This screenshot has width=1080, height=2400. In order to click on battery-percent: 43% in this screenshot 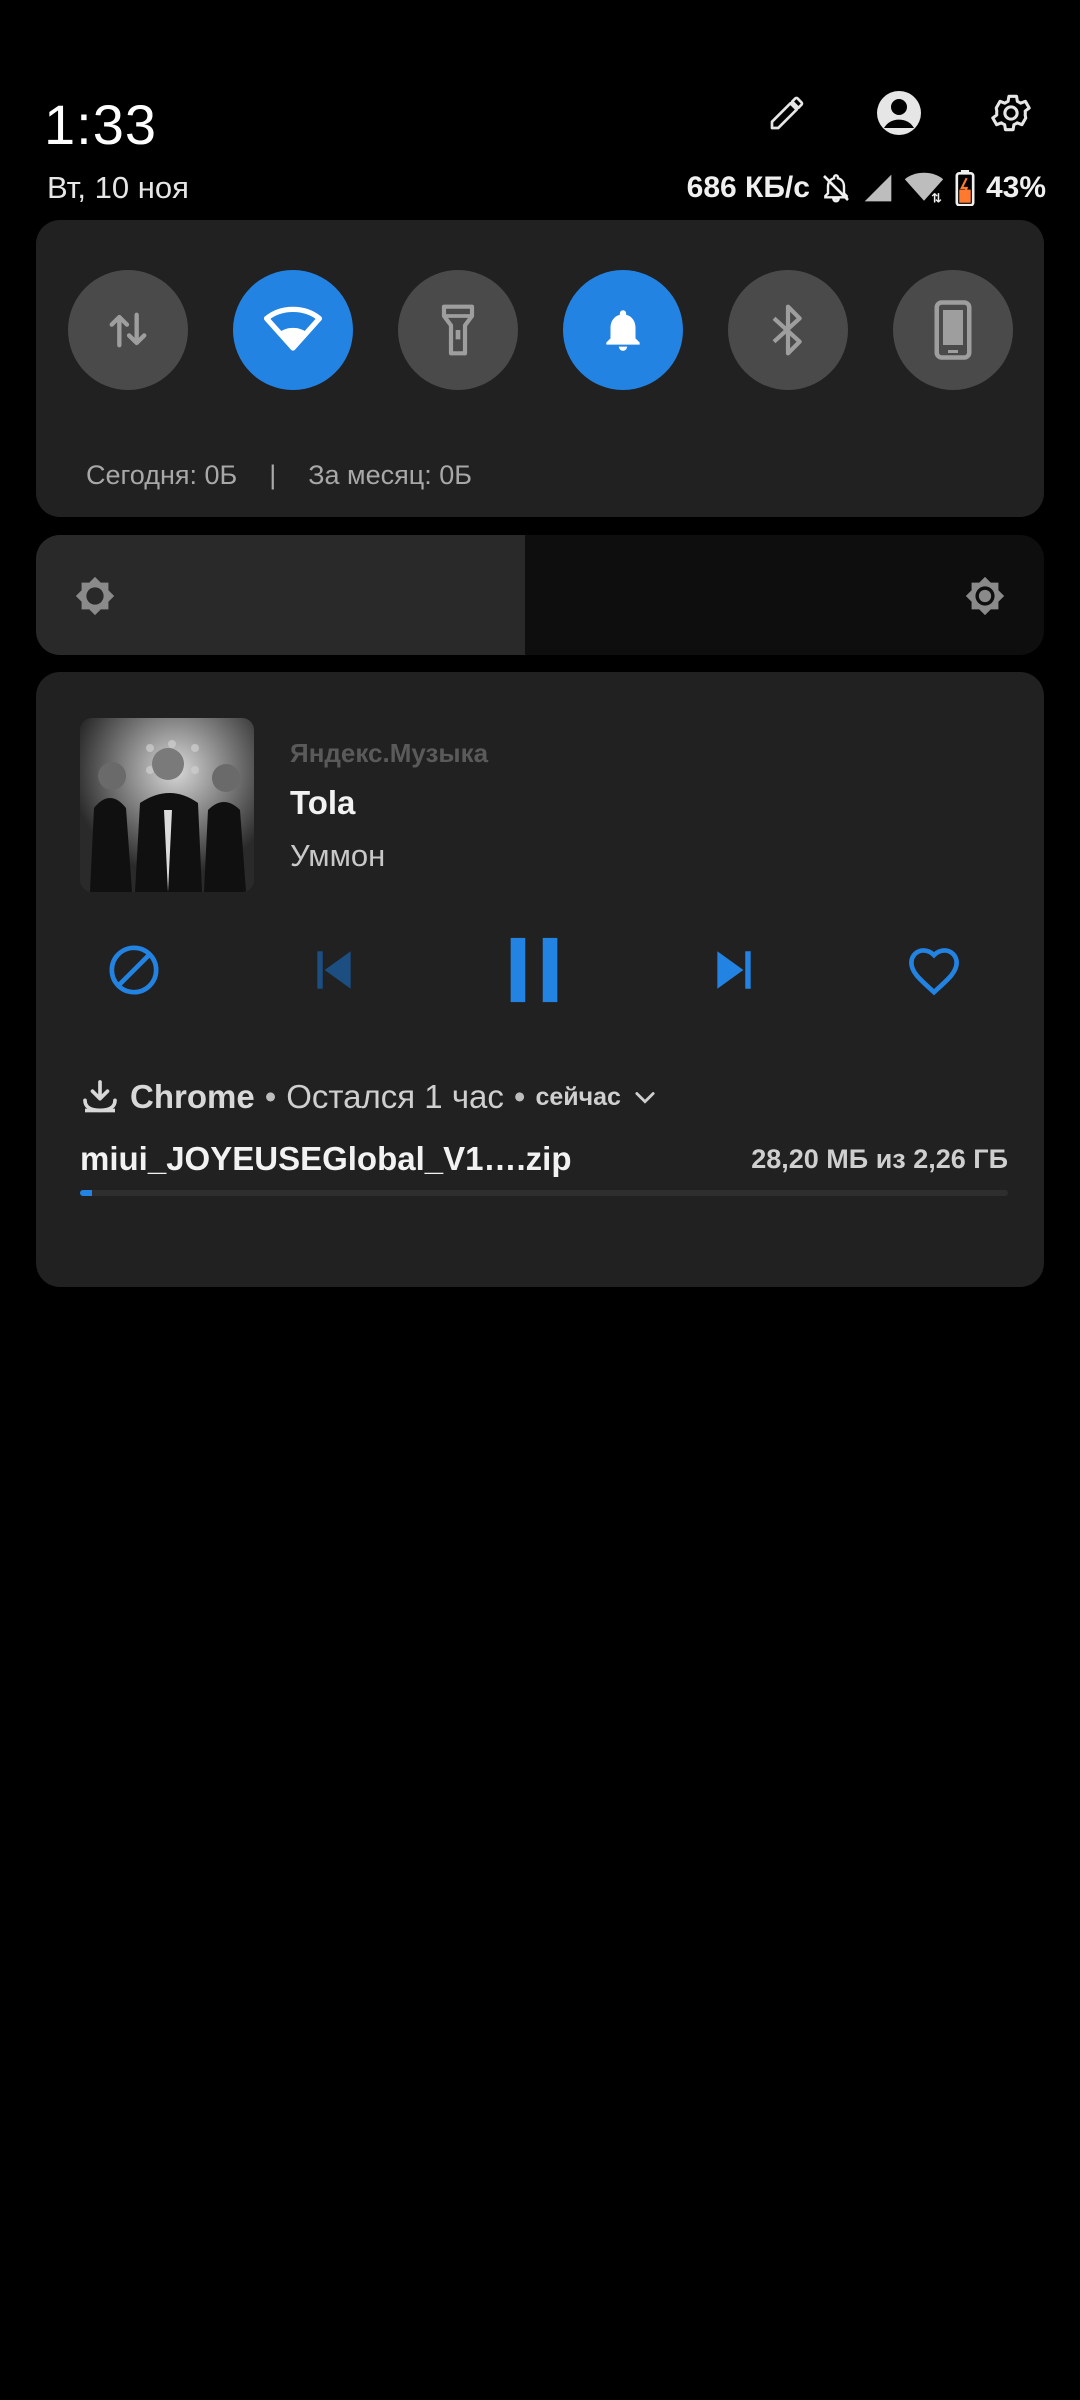, I will do `click(1015, 187)`.